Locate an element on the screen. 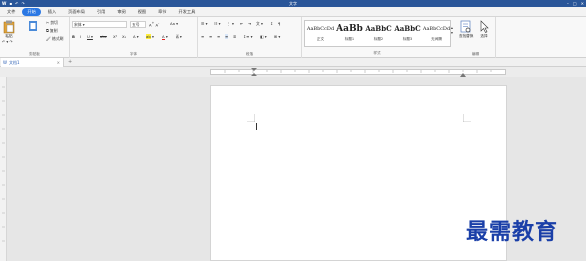 The image size is (586, 261). strikethrough-button: abc is located at coordinates (103, 36).